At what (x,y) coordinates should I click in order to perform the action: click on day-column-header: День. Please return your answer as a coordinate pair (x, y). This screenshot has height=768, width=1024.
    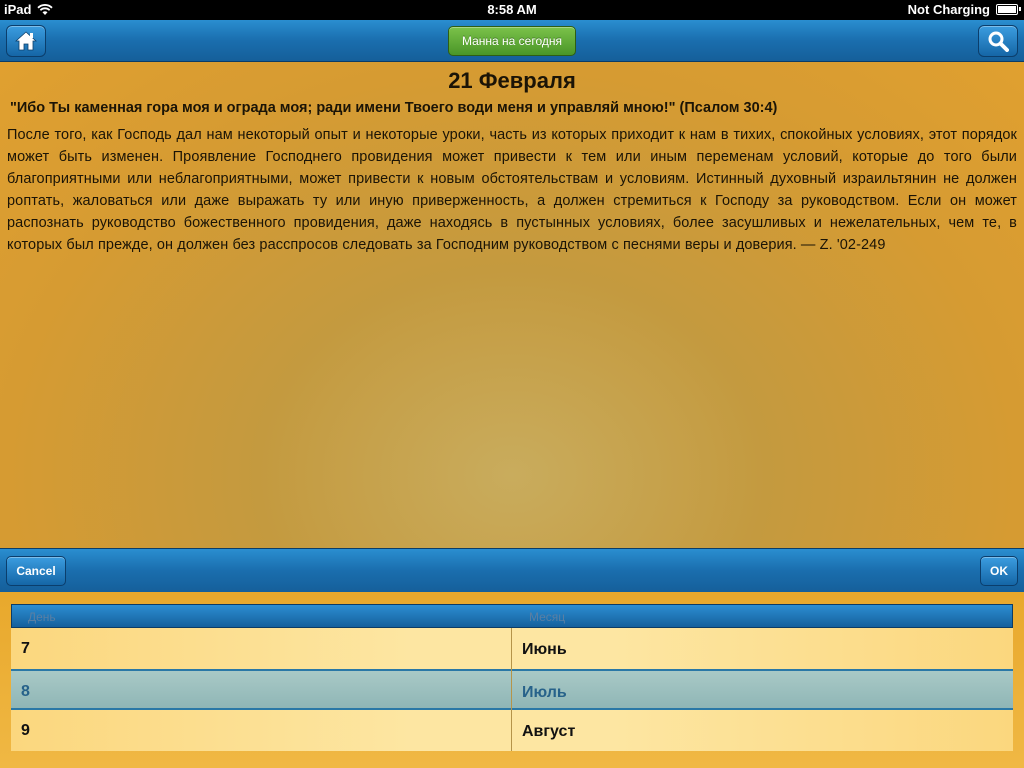
    Looking at the image, I should click on (42, 617).